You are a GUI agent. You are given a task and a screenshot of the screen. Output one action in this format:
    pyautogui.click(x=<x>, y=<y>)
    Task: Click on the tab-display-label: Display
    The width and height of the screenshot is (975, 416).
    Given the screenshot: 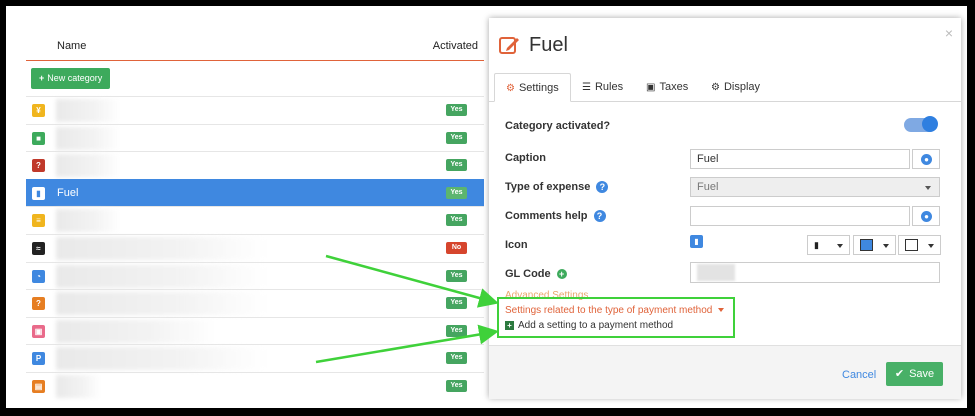 What is the action you would take?
    pyautogui.click(x=742, y=87)
    